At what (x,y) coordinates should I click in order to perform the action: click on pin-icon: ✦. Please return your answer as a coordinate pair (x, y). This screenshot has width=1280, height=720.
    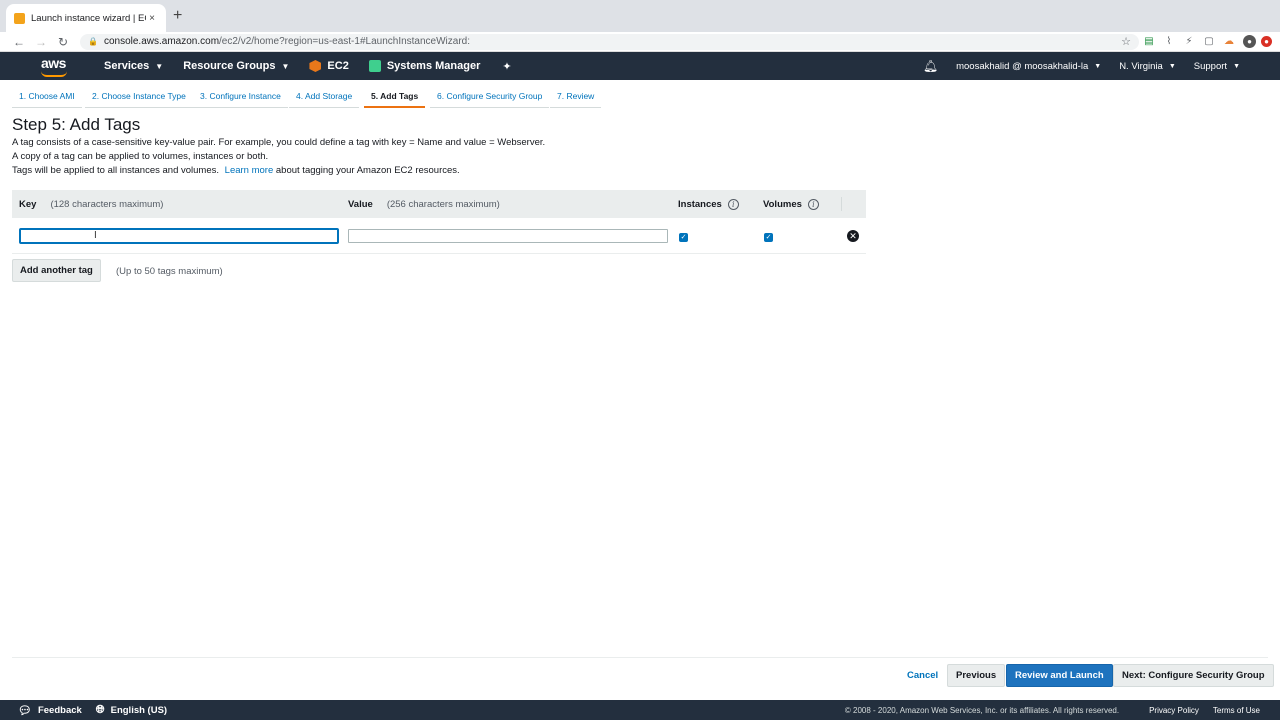
    Looking at the image, I should click on (506, 66).